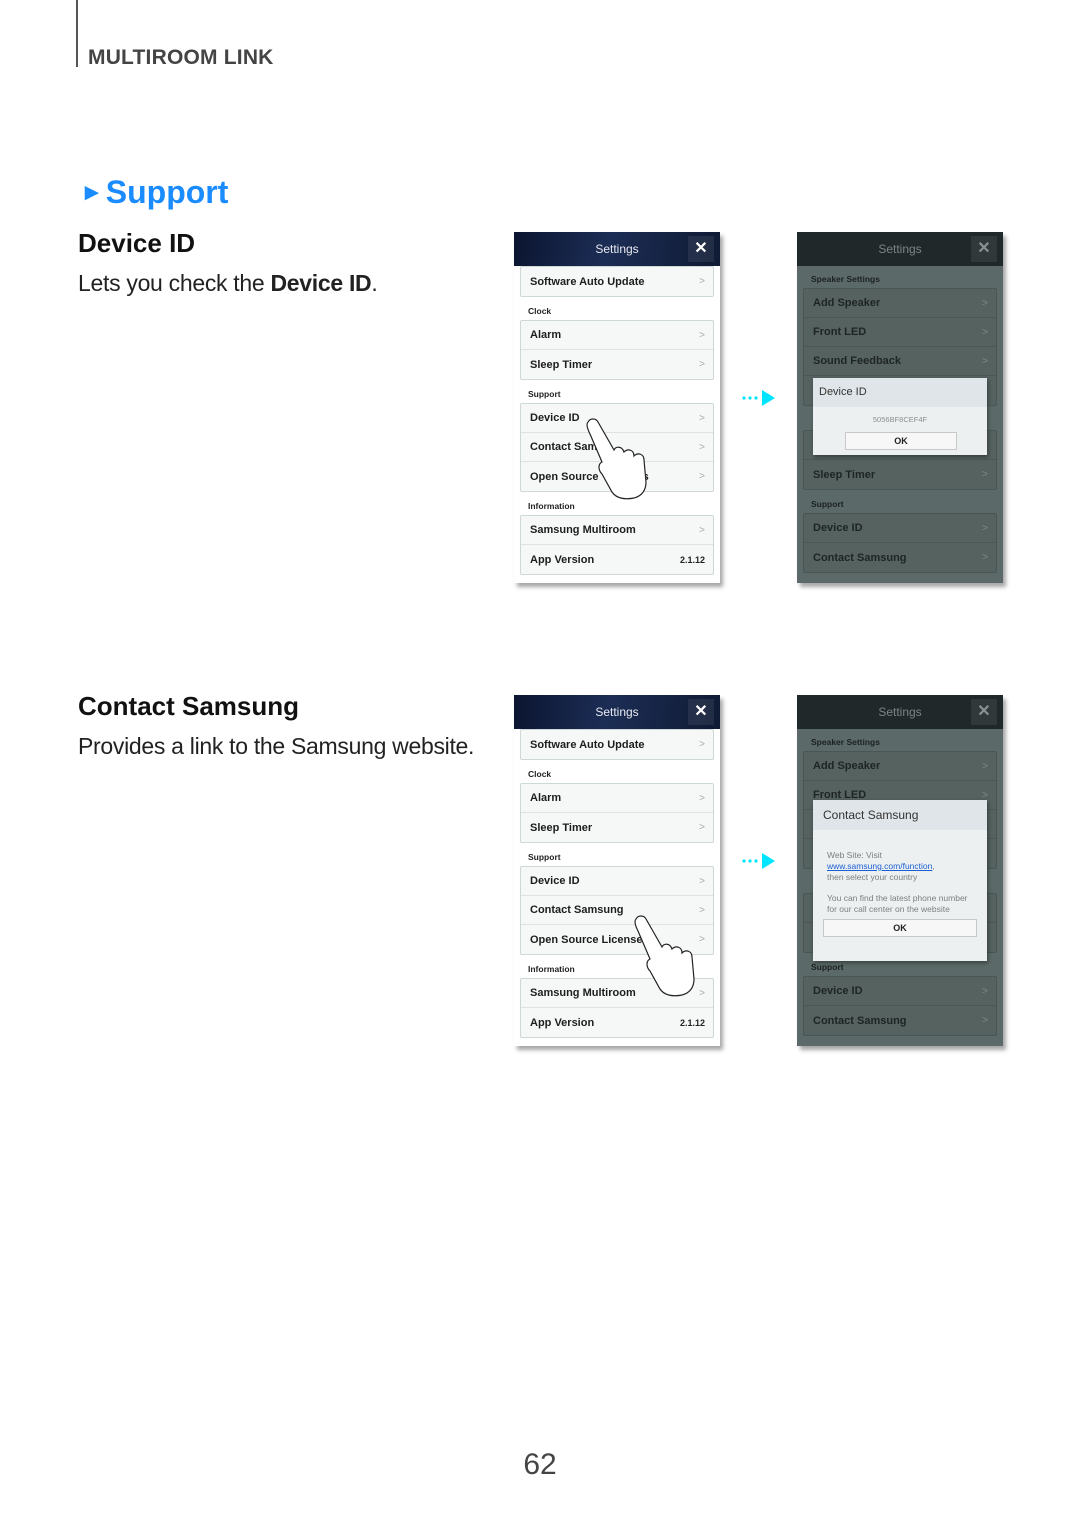 The height and width of the screenshot is (1527, 1080). Describe the element at coordinates (900, 392) in the screenshot. I see `dialog-title: Device ID` at that location.